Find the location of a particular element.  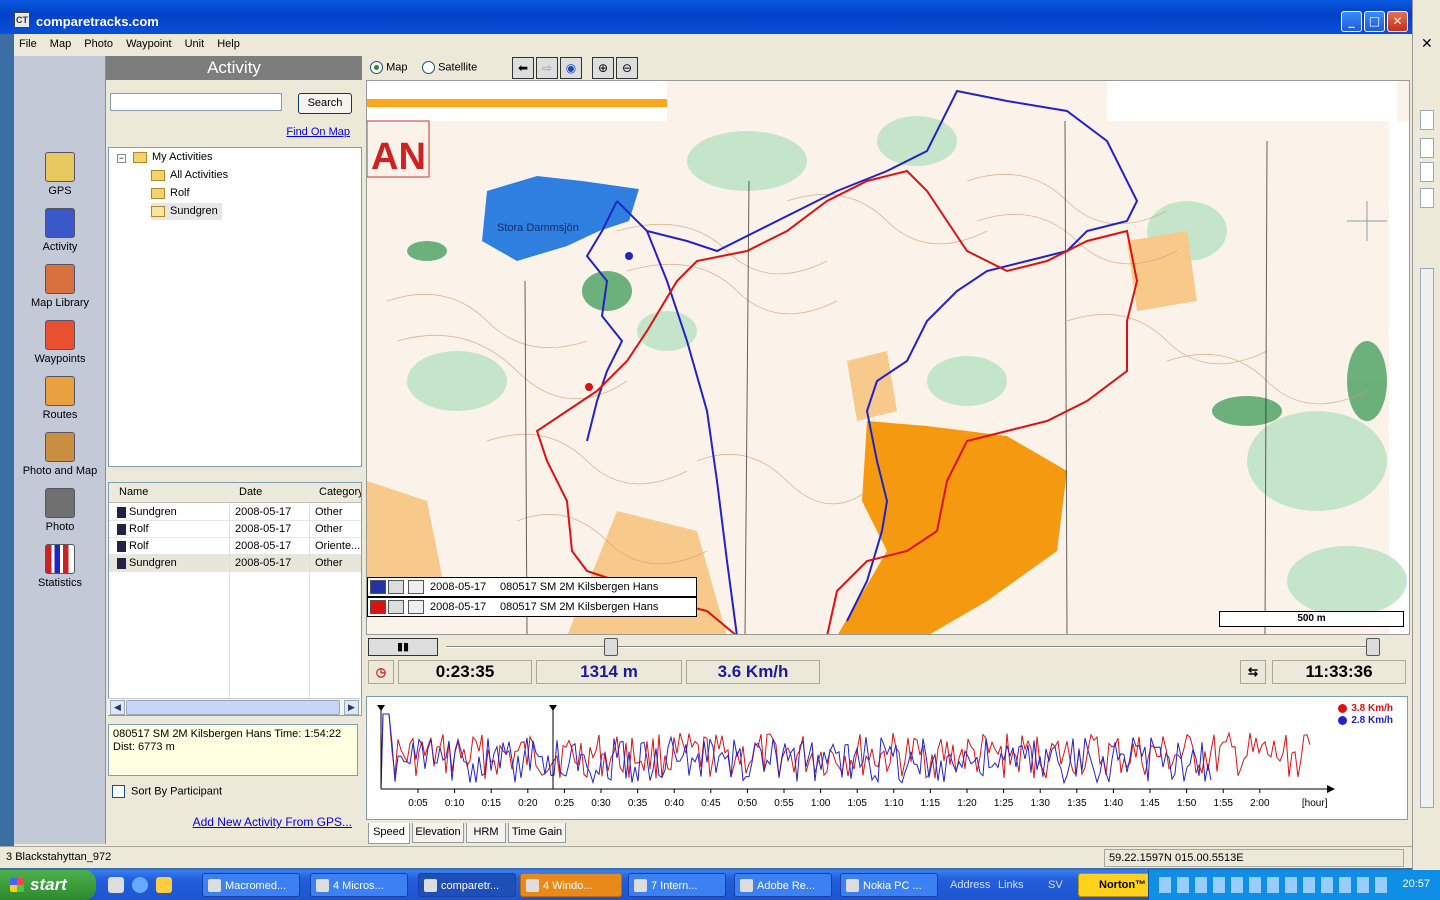

list-row: Sundgren 2008-05-17 Other is located at coordinates (235, 512).